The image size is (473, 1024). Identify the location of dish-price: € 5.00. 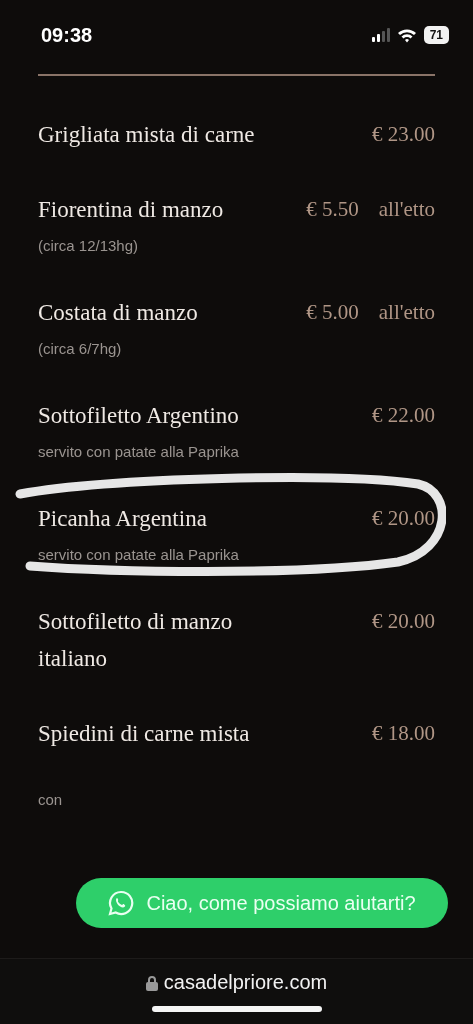
(332, 312).